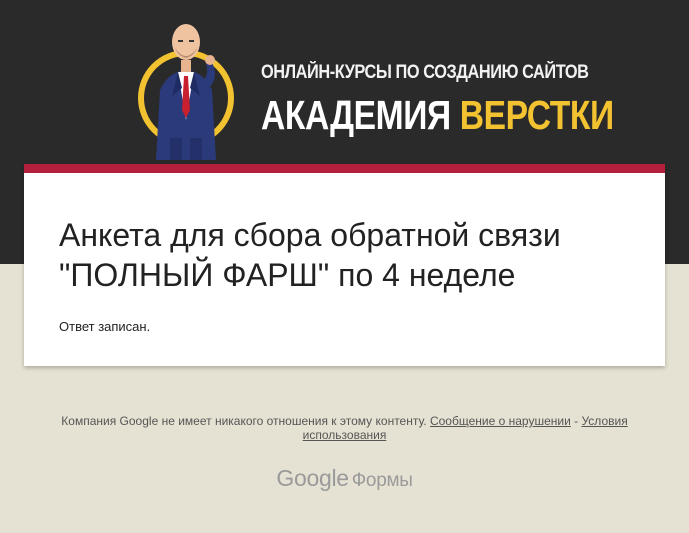 Image resolution: width=689 pixels, height=533 pixels. What do you see at coordinates (382, 480) in the screenshot?
I see `forms-wordmark: Формы` at bounding box center [382, 480].